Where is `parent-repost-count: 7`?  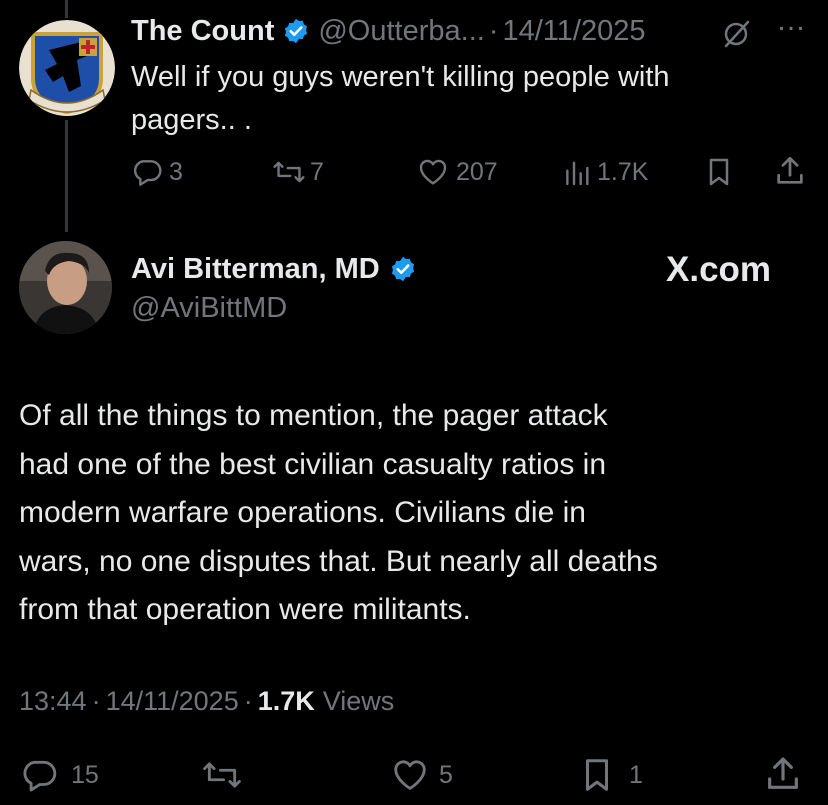 parent-repost-count: 7 is located at coordinates (317, 171).